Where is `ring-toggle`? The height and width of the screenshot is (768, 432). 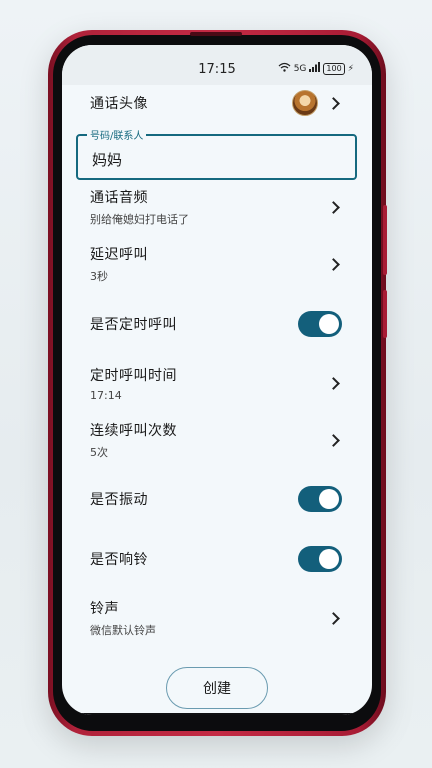
ring-toggle is located at coordinates (320, 559).